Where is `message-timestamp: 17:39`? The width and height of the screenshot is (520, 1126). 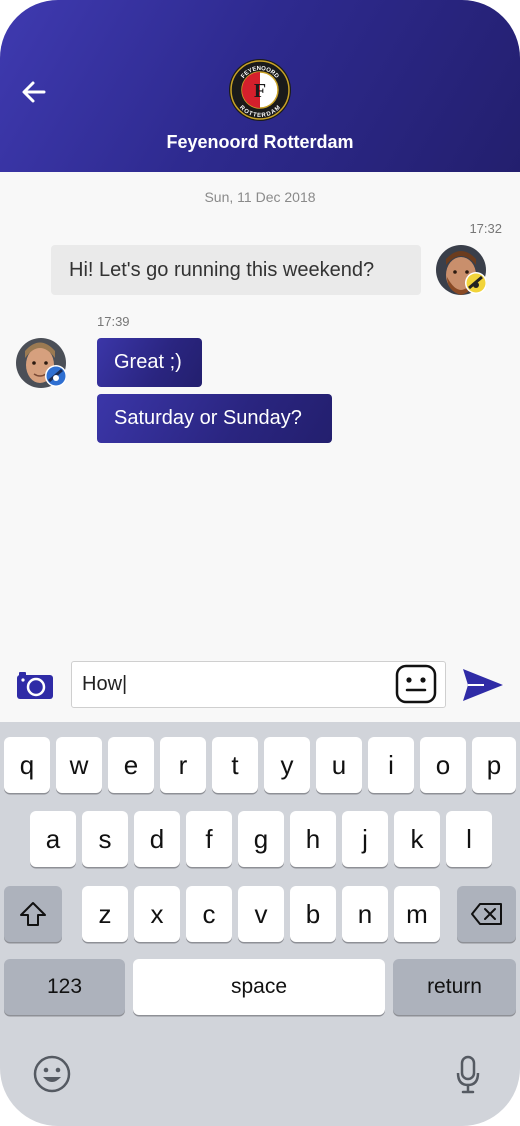
message-timestamp: 17:39 is located at coordinates (113, 321).